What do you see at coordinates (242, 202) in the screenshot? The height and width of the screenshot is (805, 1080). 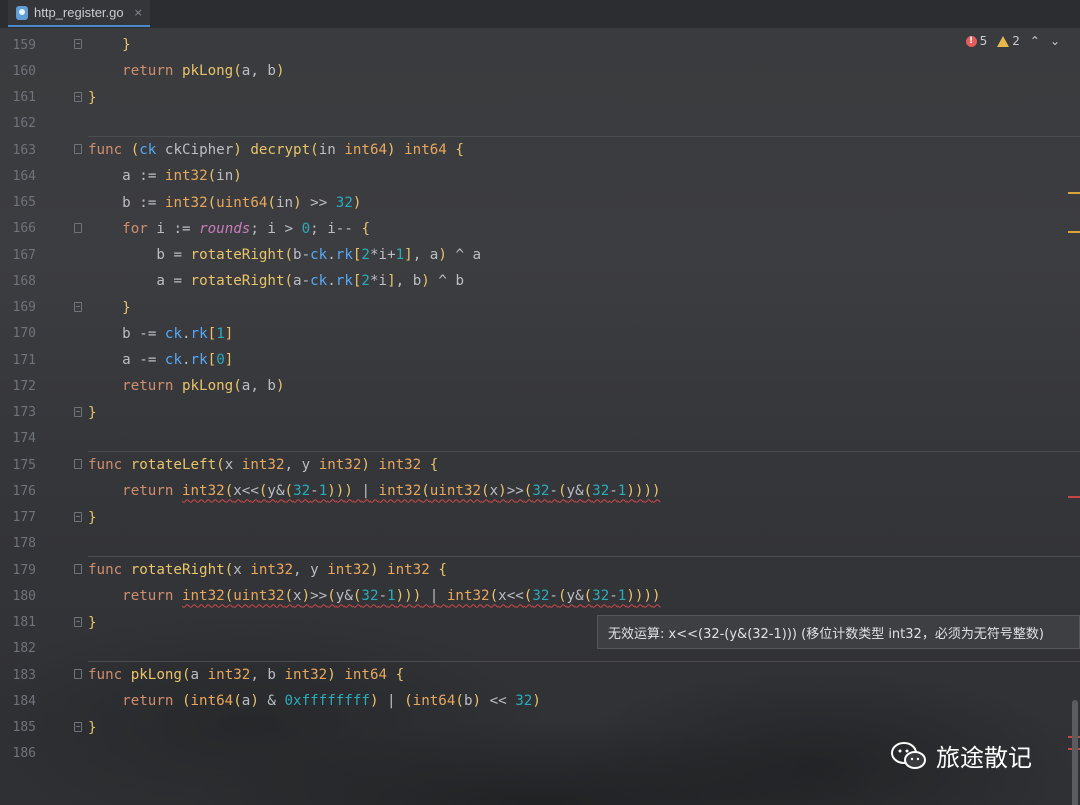 I see `code-text: b := int32(uint64(in) >> 32)` at bounding box center [242, 202].